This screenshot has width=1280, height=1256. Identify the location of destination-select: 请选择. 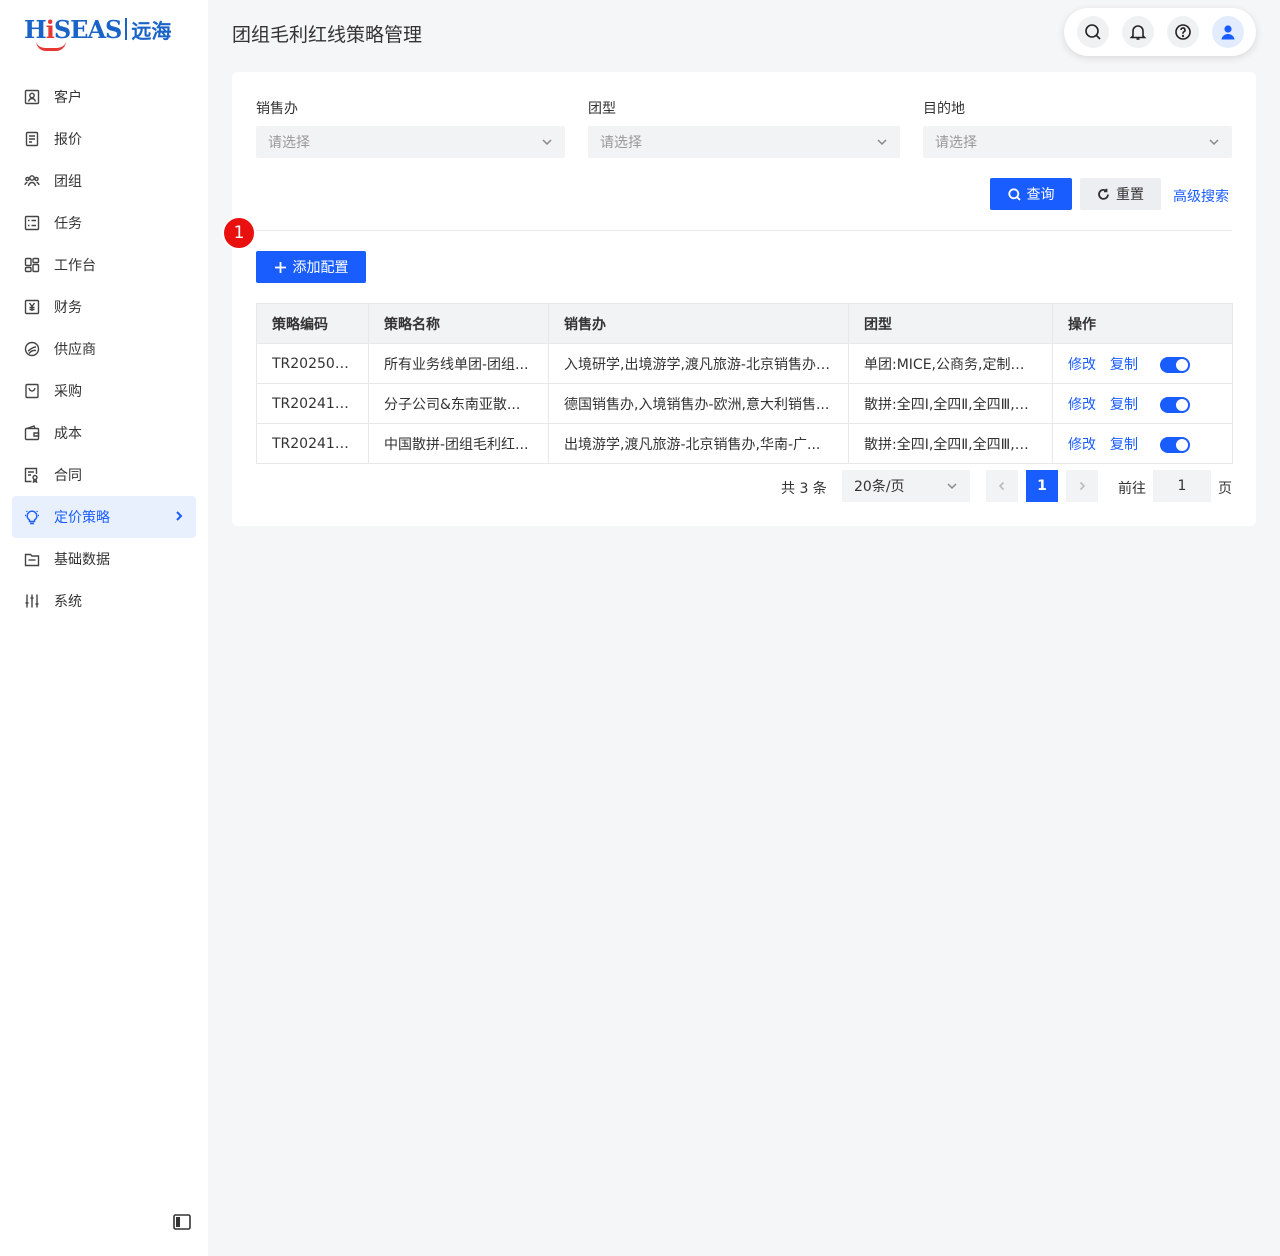
(1077, 142).